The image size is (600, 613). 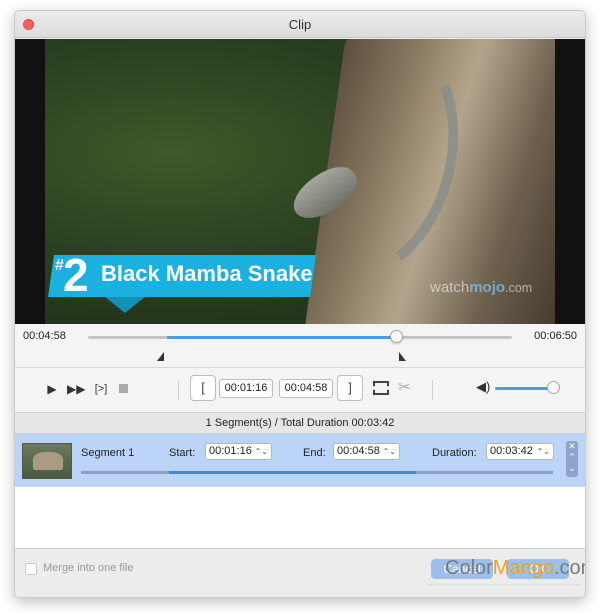 What do you see at coordinates (504, 584) in the screenshot?
I see `watermark-underline` at bounding box center [504, 584].